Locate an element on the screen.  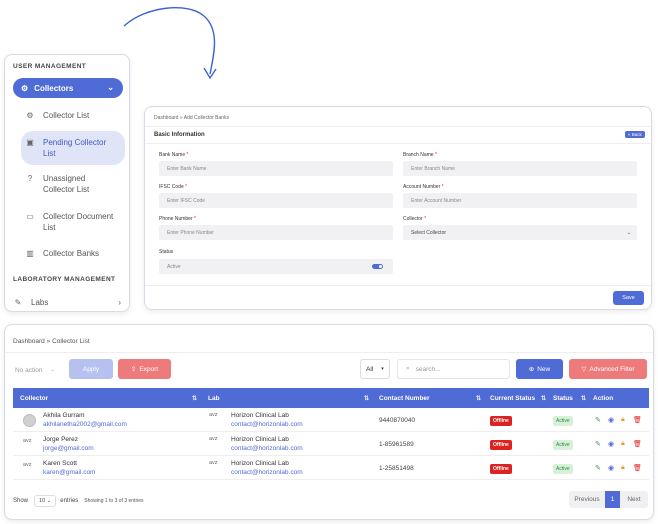
status-label: Status is located at coordinates (166, 252).